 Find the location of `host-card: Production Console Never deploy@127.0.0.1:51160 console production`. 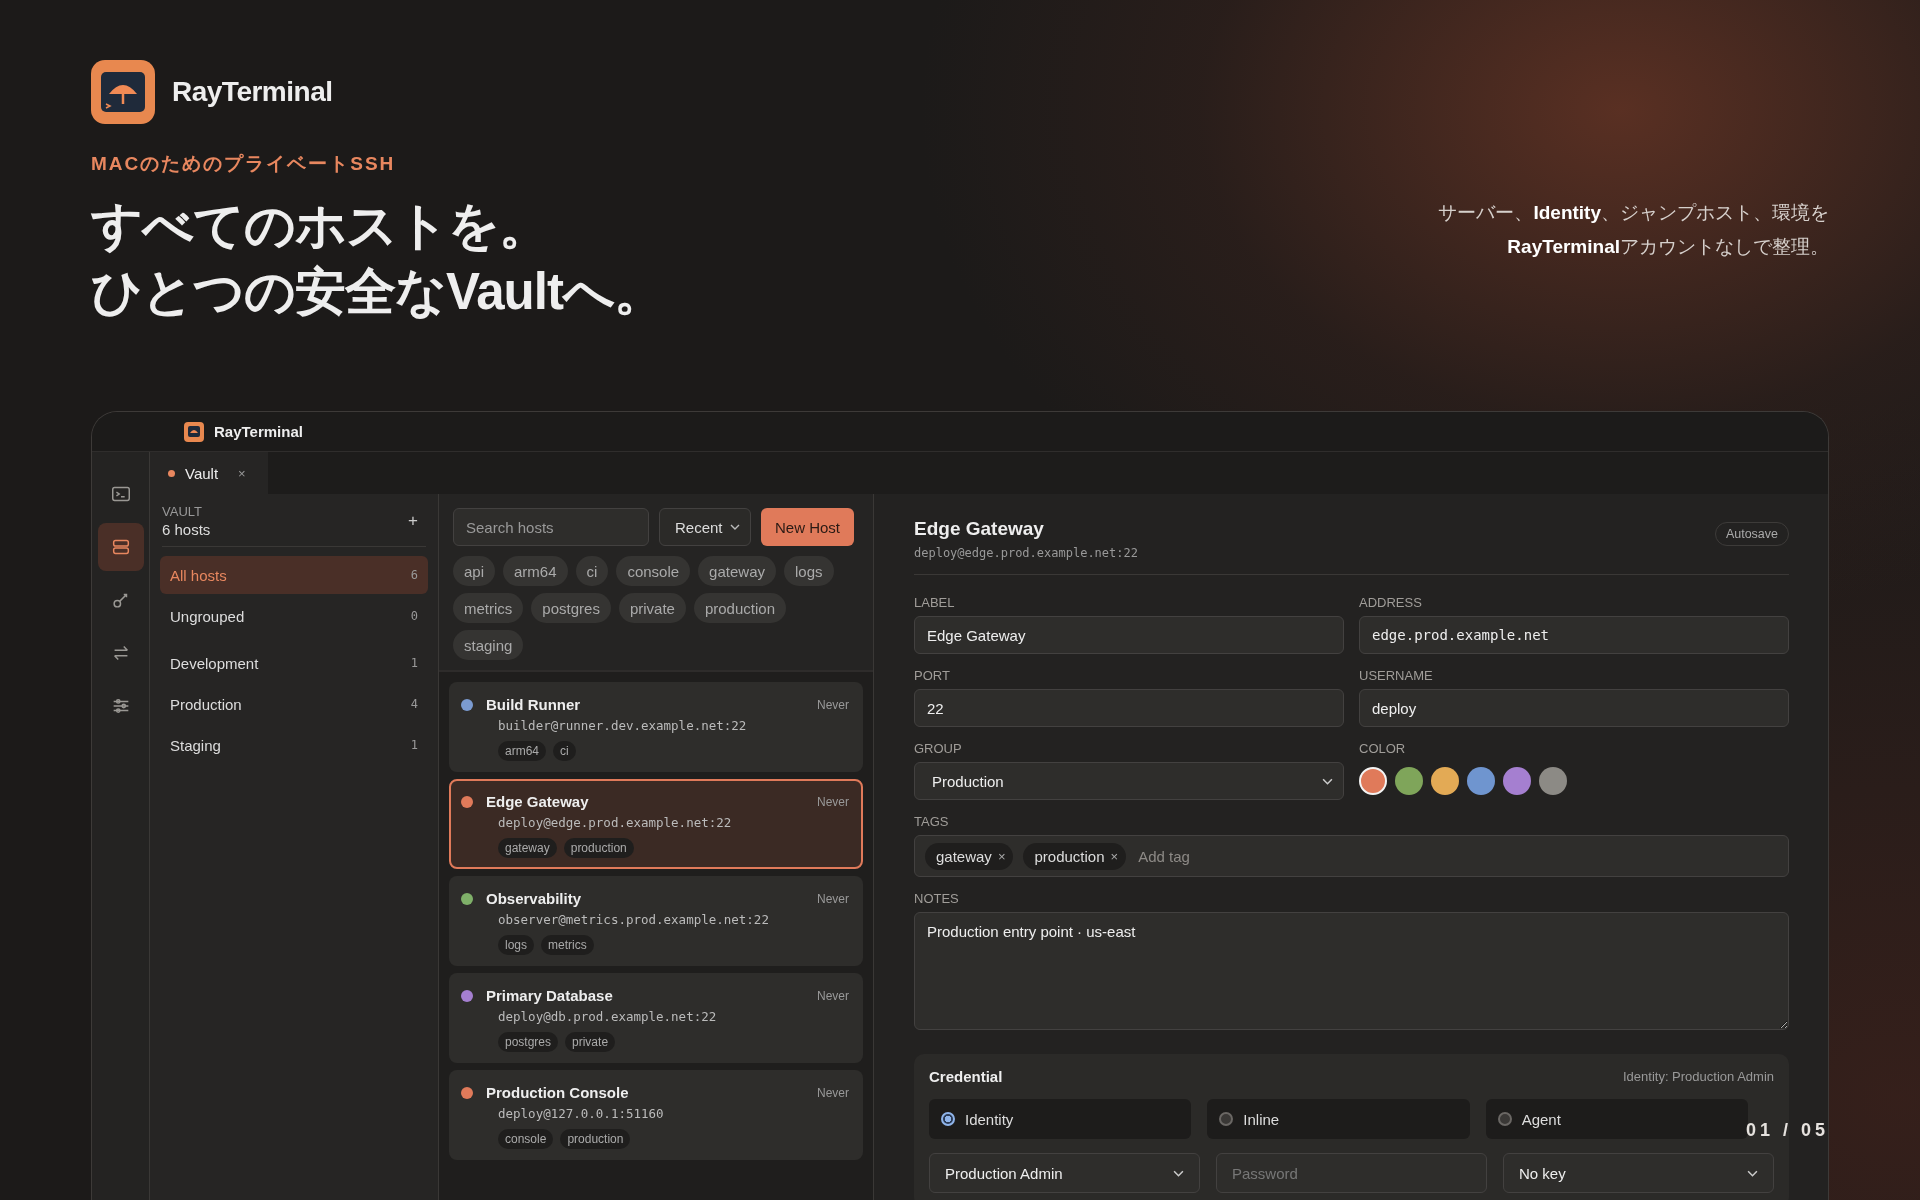

host-card: Production Console Never deploy@127.0.0.1:51160 console production is located at coordinates (656, 1115).